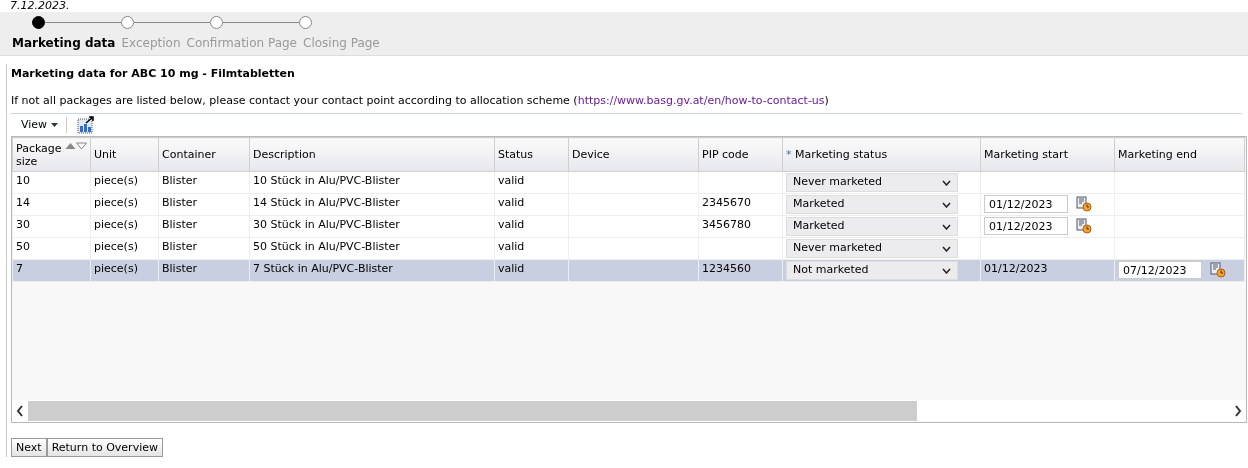  I want to click on table-cell: 14 Stück in Alu/PVC-Blister, so click(326, 202).